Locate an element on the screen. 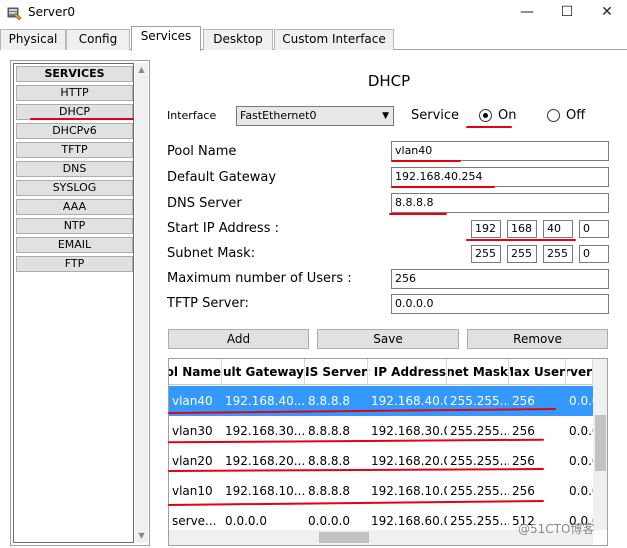 The height and width of the screenshot is (548, 627). column-header-max-user: Max User is located at coordinates (538, 372).